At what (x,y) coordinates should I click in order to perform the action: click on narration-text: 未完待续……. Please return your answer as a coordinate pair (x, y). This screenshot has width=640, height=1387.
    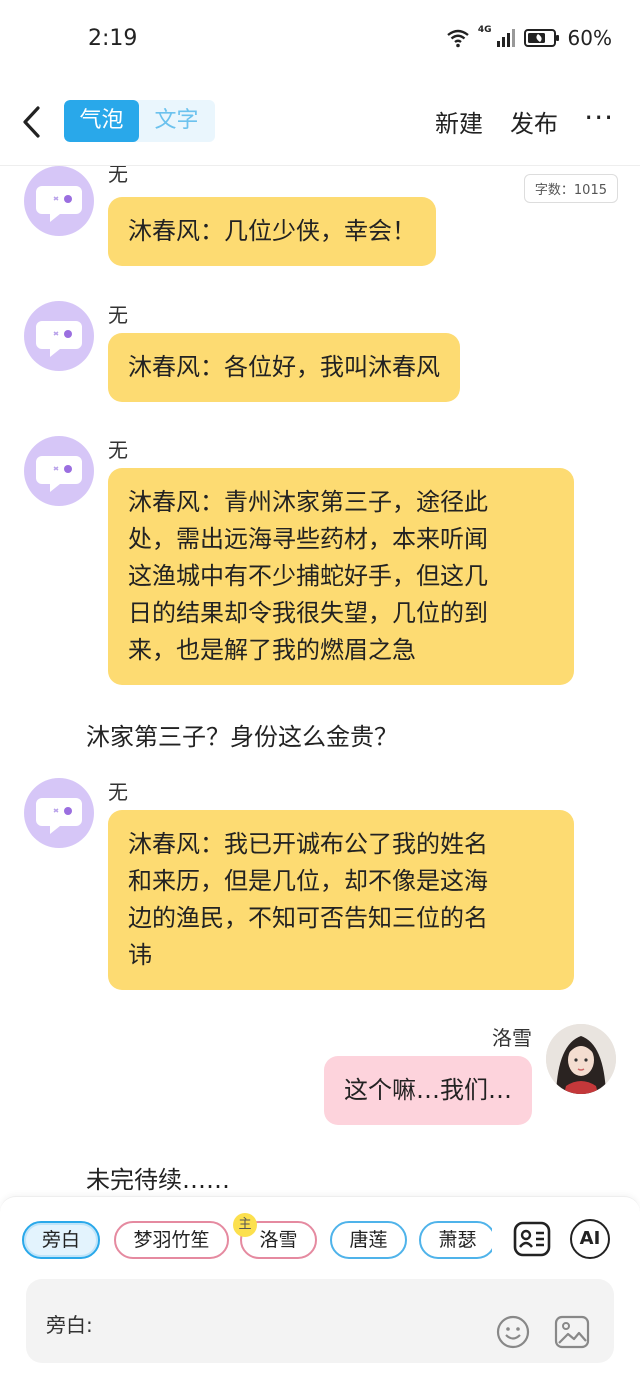
    Looking at the image, I should click on (158, 1177).